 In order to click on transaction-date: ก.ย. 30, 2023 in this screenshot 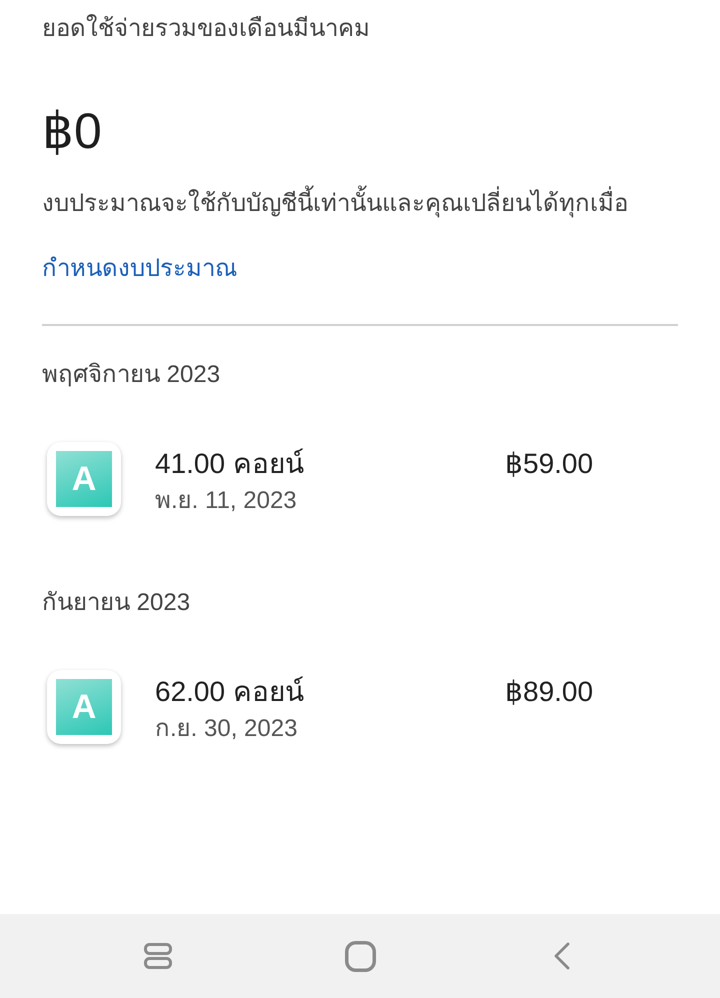, I will do `click(226, 729)`.